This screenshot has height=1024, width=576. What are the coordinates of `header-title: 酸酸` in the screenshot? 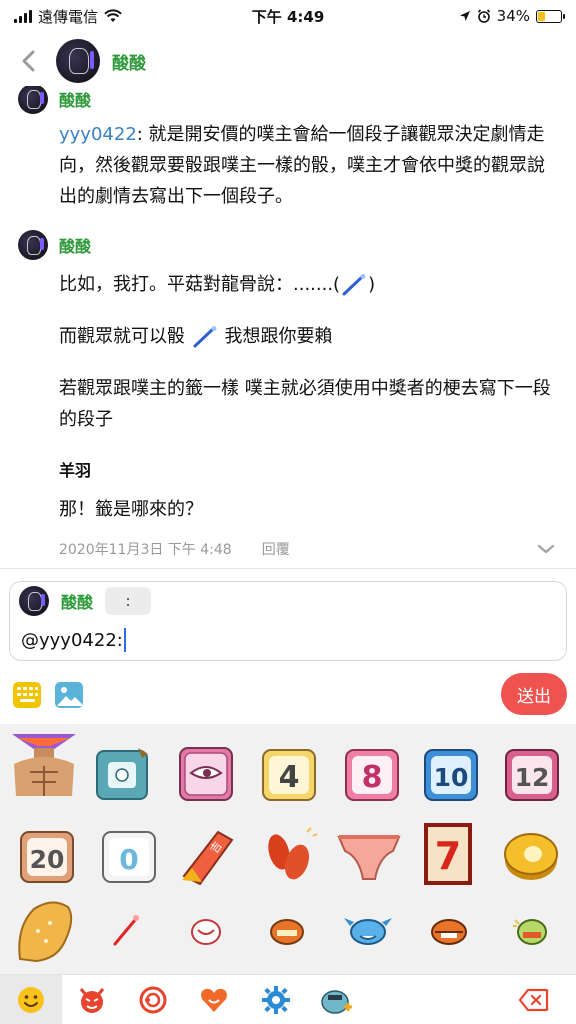 It's located at (129, 61).